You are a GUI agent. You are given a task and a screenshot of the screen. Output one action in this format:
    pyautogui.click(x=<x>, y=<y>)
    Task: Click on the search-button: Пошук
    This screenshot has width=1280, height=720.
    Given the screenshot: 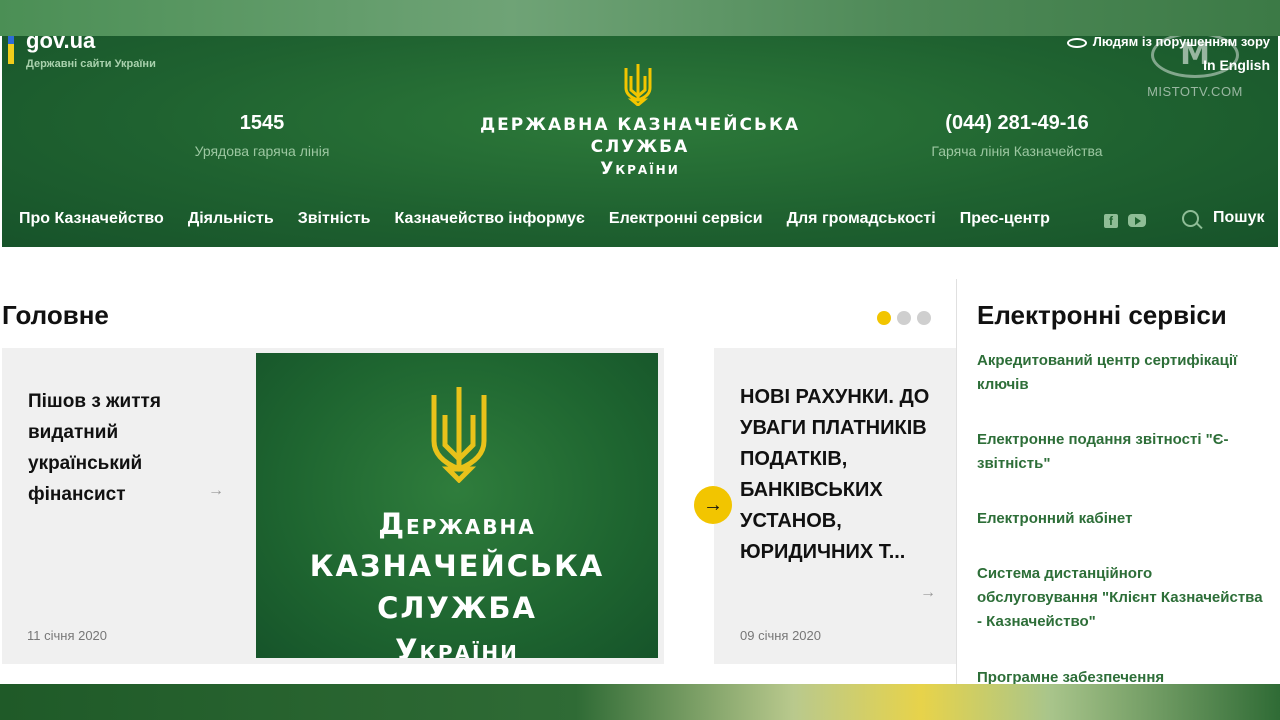 What is the action you would take?
    pyautogui.click(x=1223, y=218)
    